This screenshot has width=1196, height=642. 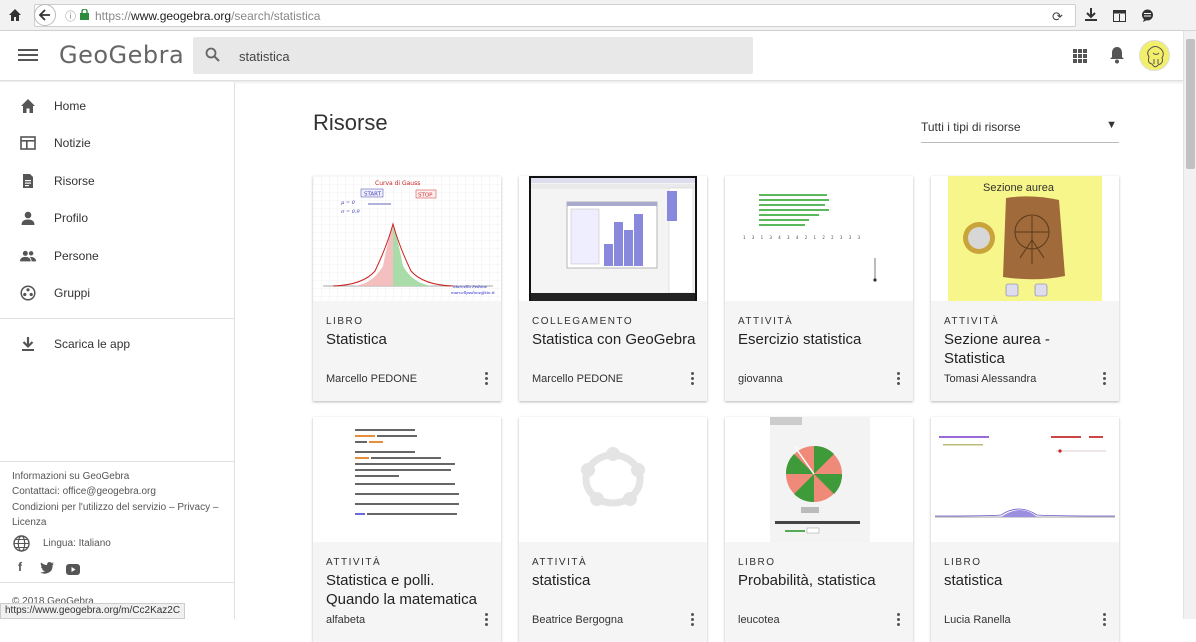 I want to click on card-thumbnail-placeholder, so click(x=613, y=479).